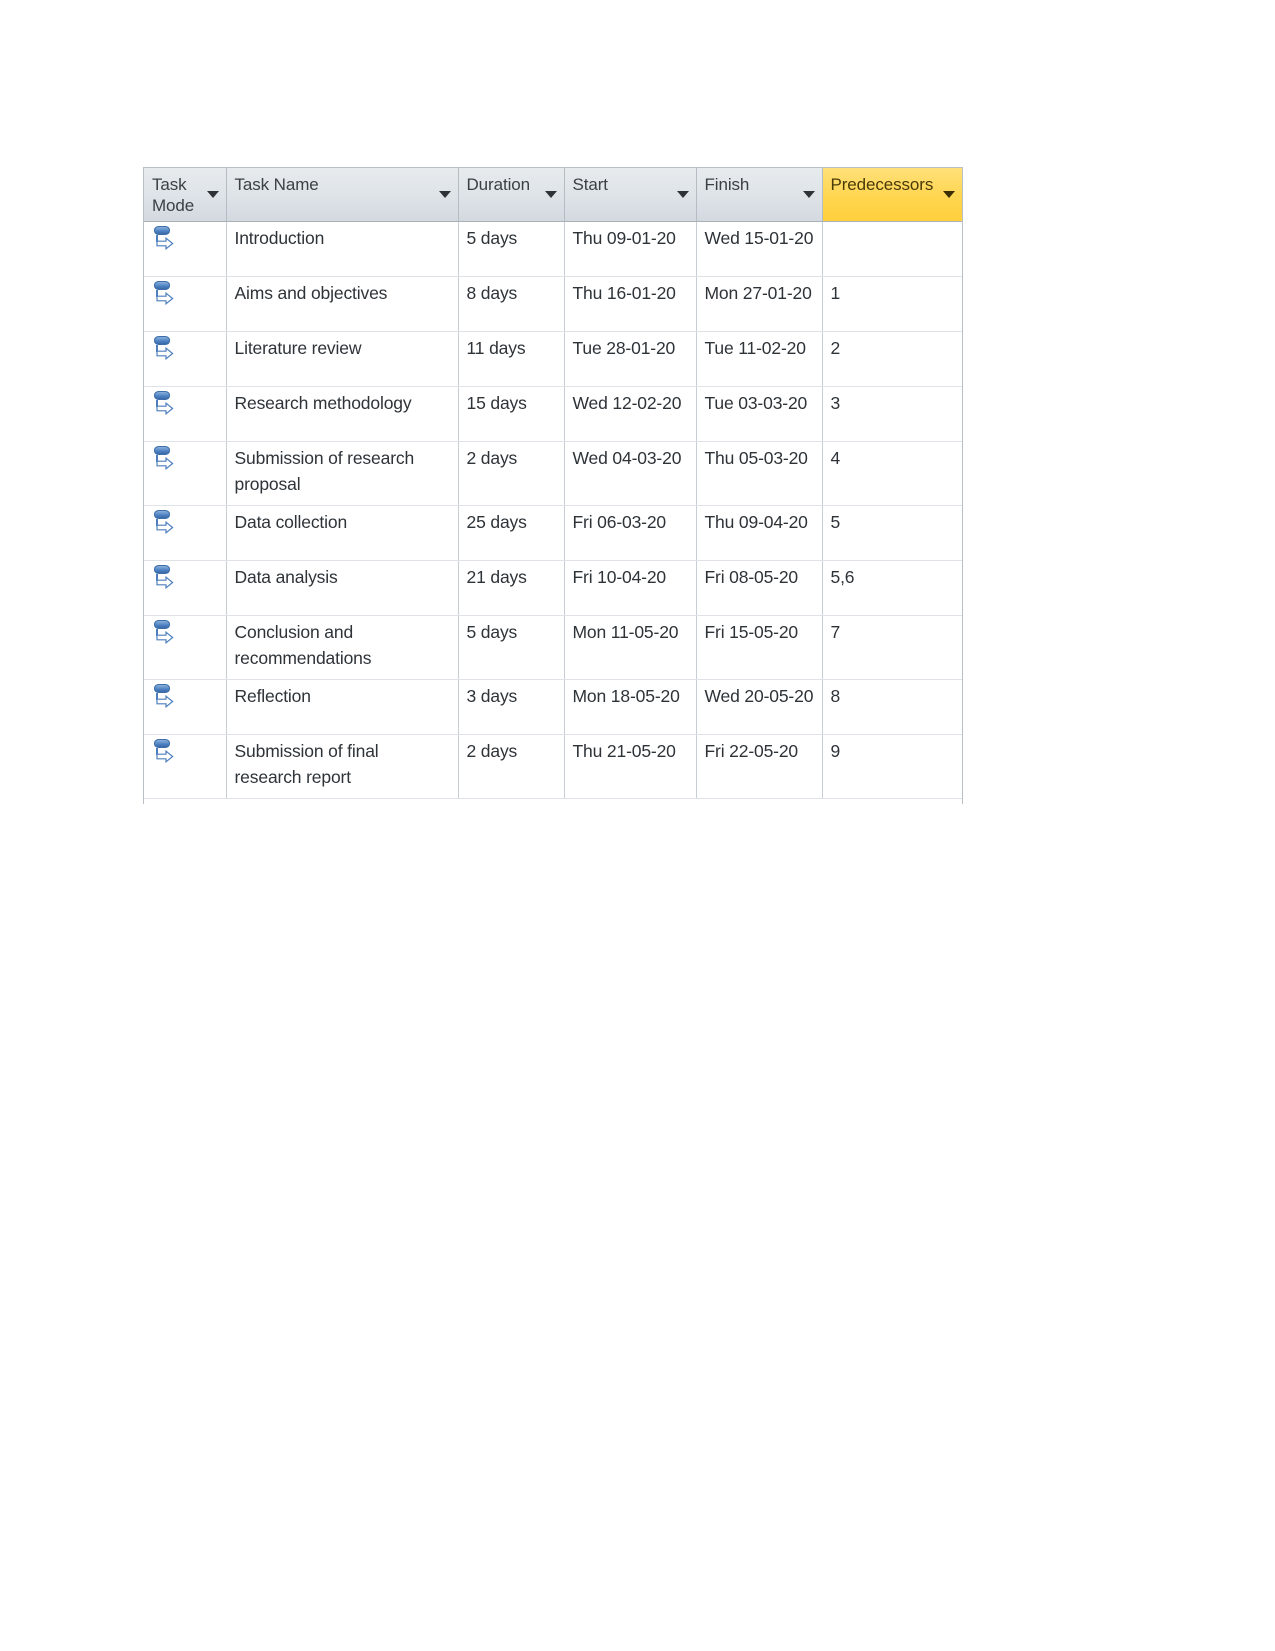 The width and height of the screenshot is (1275, 1651). Describe the element at coordinates (835, 293) in the screenshot. I see `predecessors-text: 1` at that location.